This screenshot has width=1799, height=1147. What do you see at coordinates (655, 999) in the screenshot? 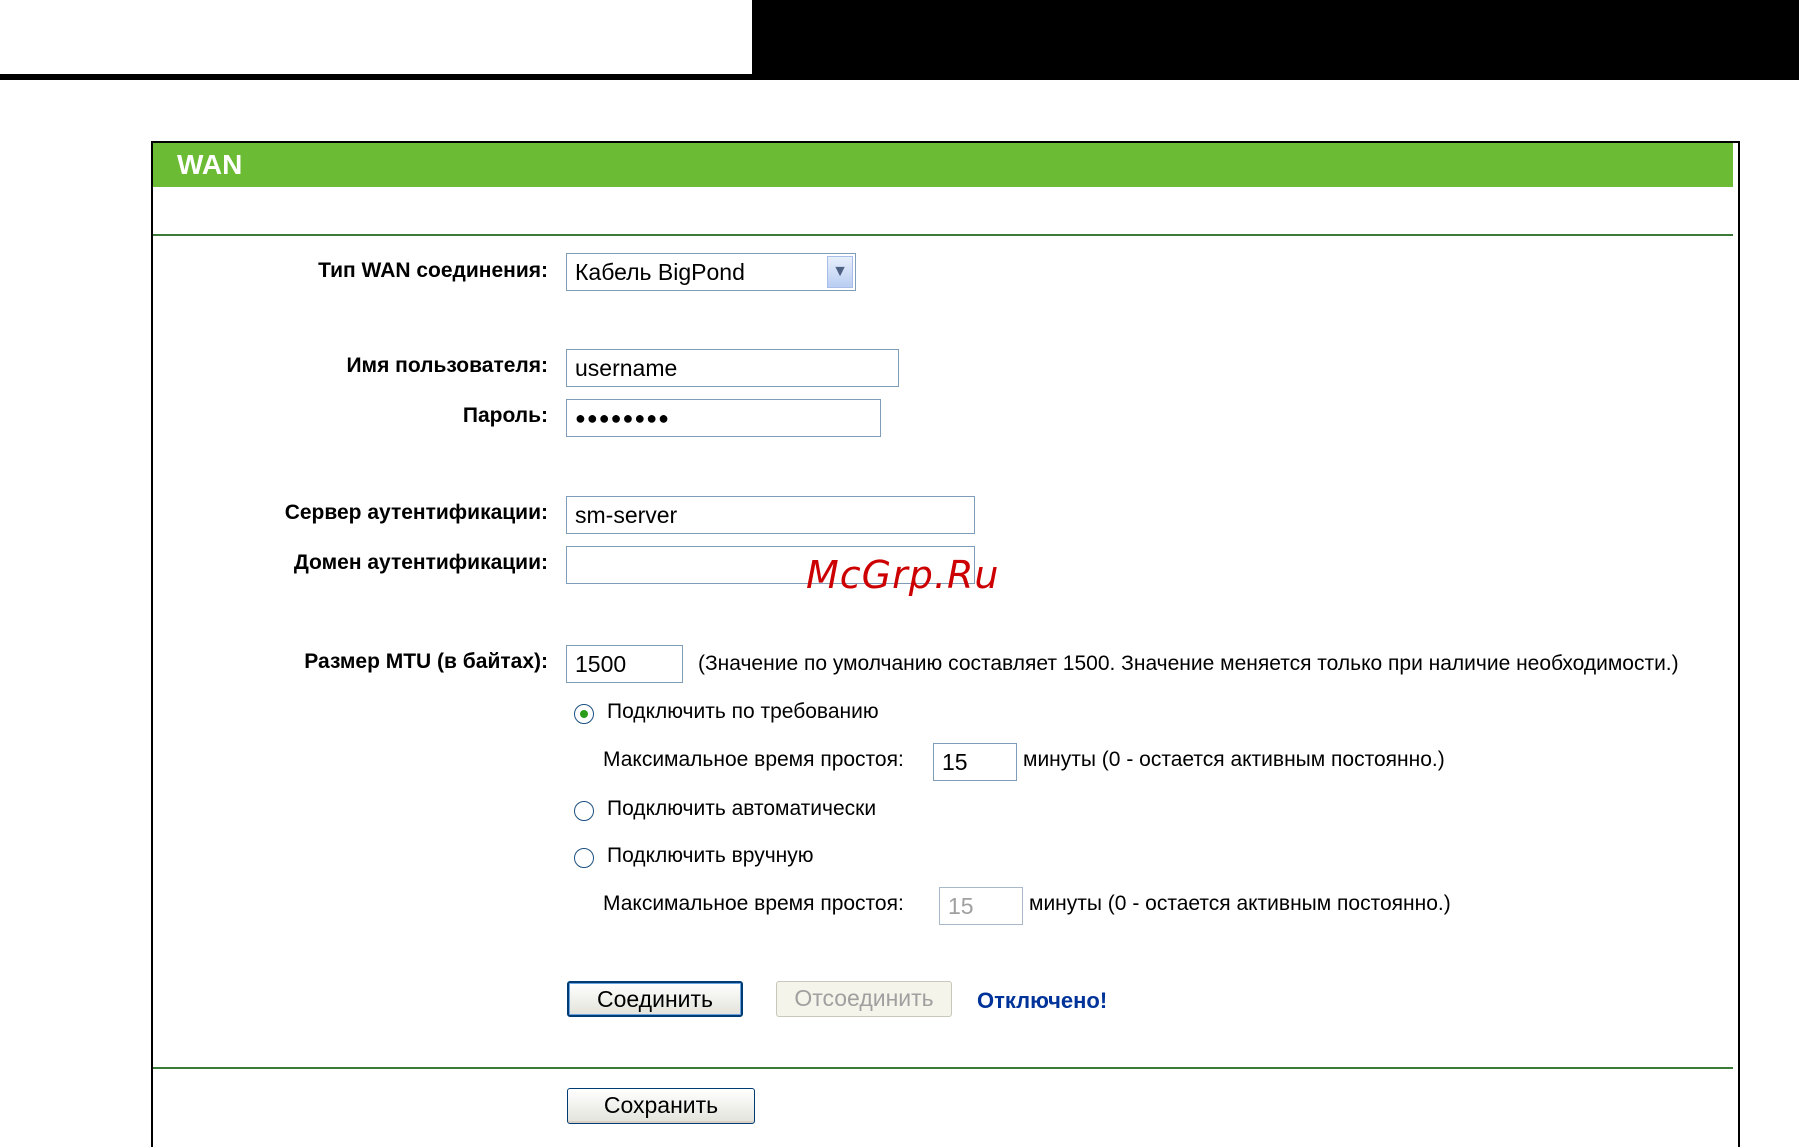
I see `connect-button: Соединить` at bounding box center [655, 999].